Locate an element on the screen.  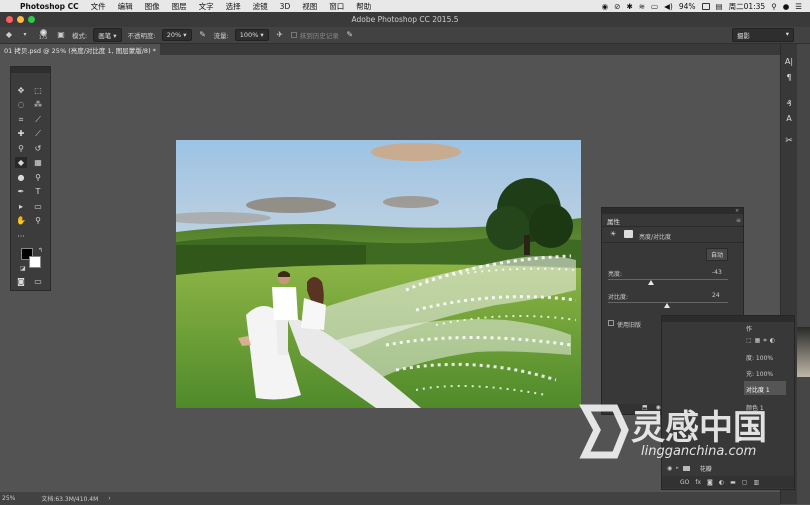
volume-icon: ◀) is located at coordinates (668, 6).